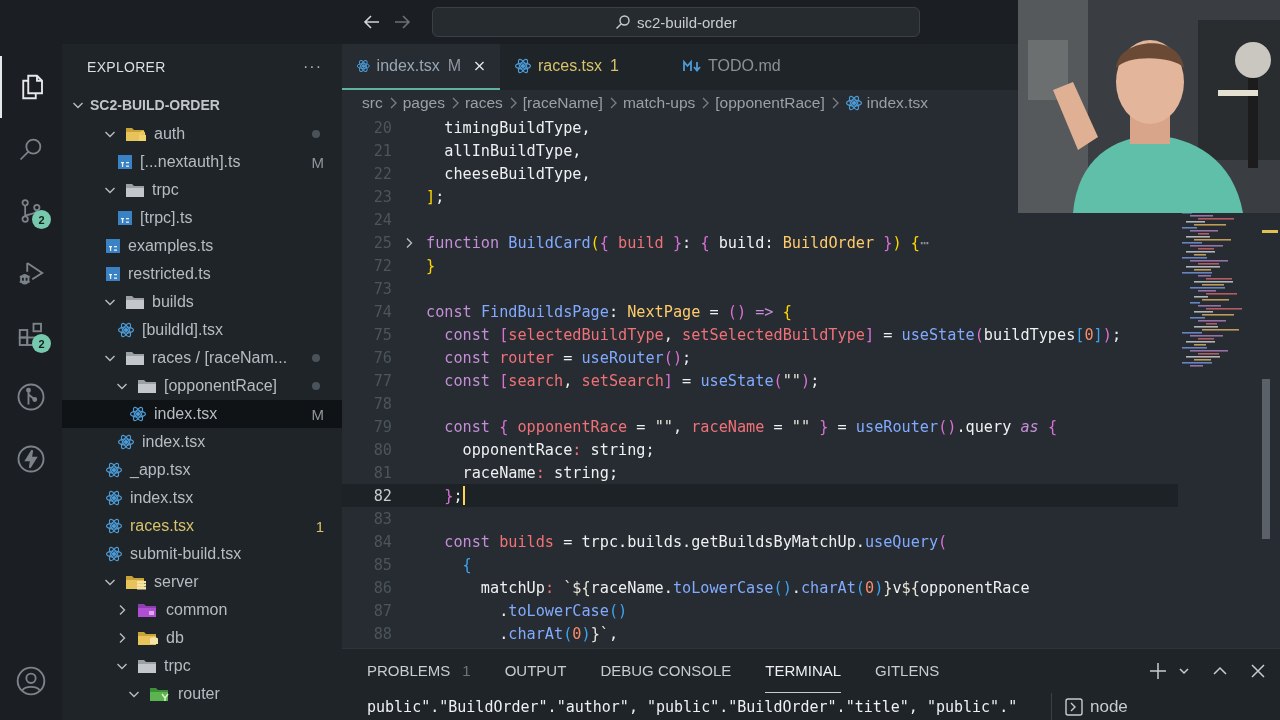  What do you see at coordinates (754, 587) in the screenshot?
I see `code-line: matchUp: `${raceName.toLowerCase().charAt(0)}v${opponentRace` at bounding box center [754, 587].